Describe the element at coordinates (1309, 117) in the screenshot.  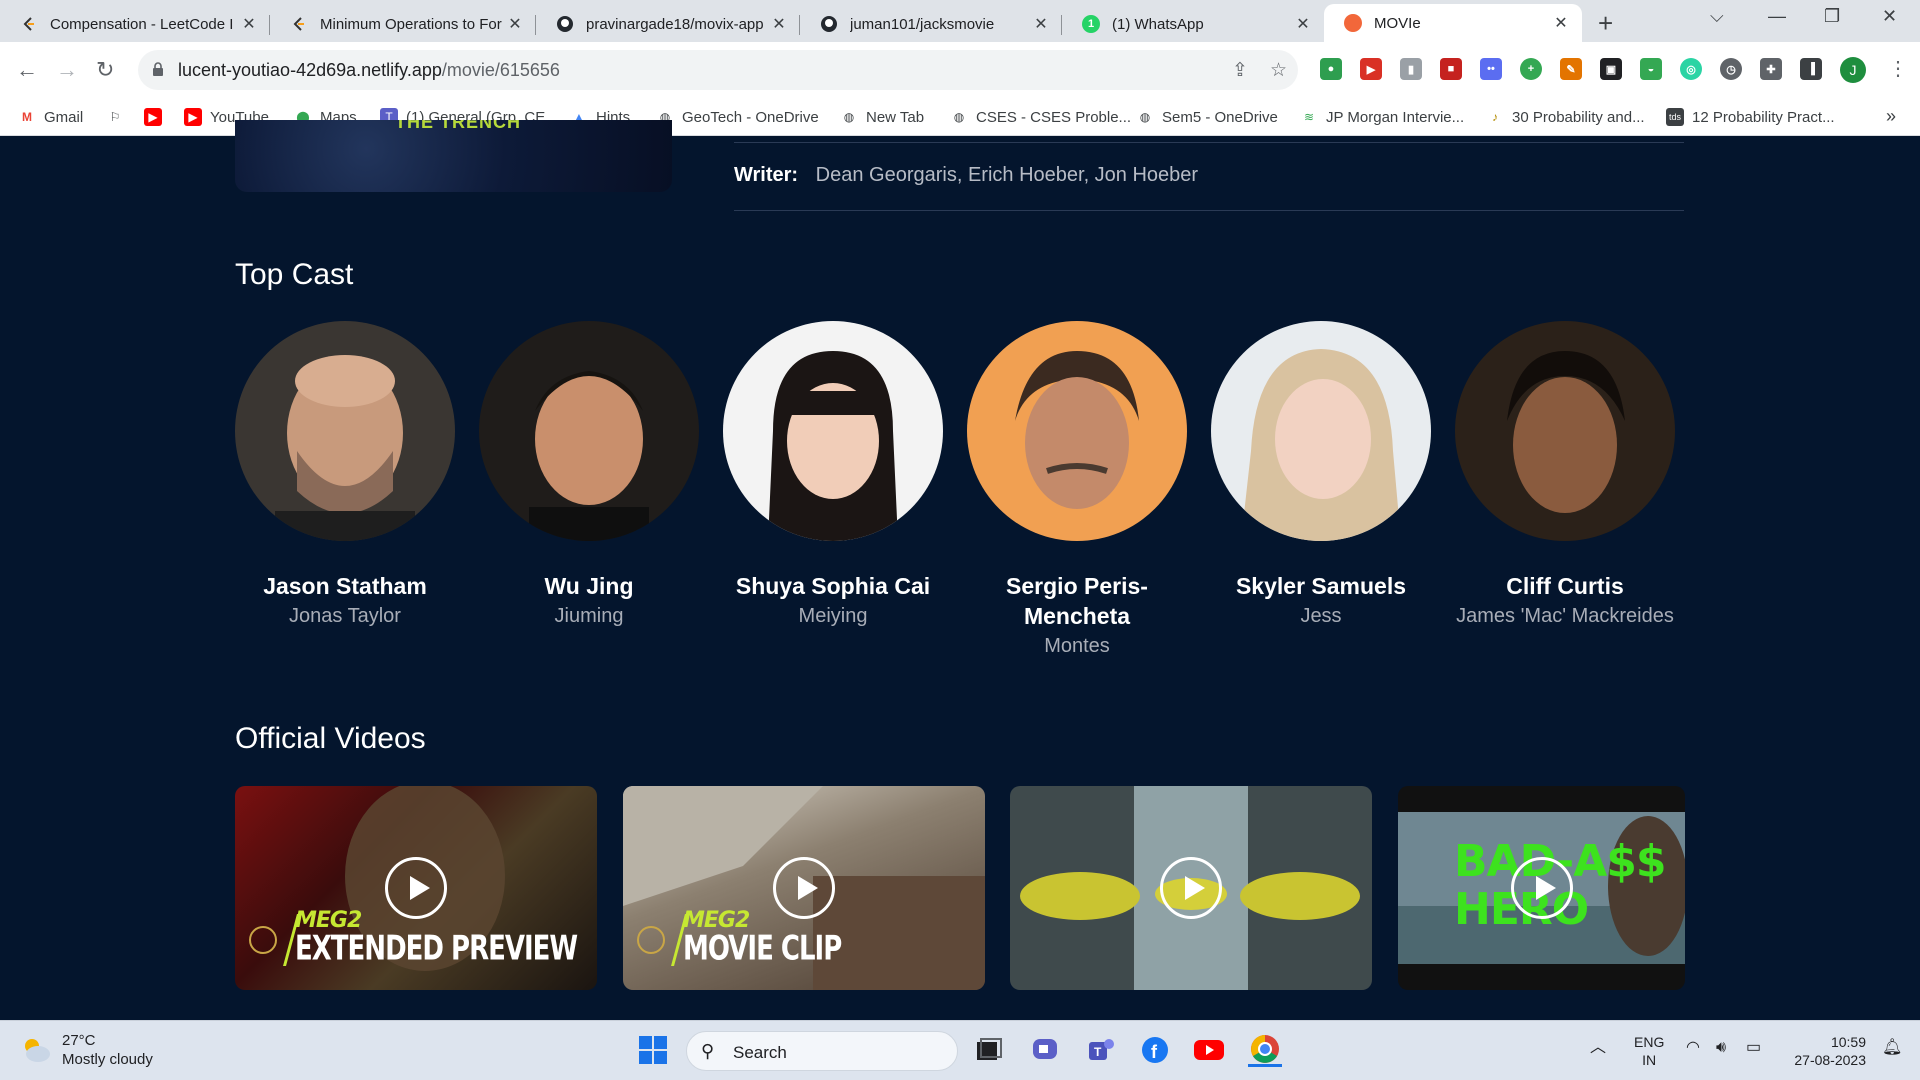
I see `jpmorgan-icon: ≋` at that location.